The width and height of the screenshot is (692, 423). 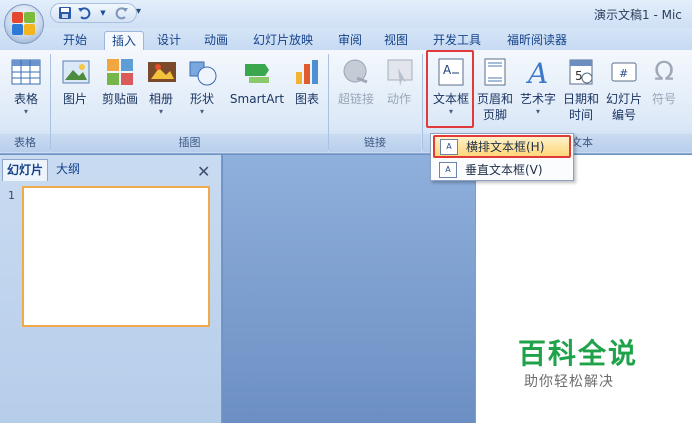 I want to click on tab-outline: 大纲, so click(x=68, y=170).